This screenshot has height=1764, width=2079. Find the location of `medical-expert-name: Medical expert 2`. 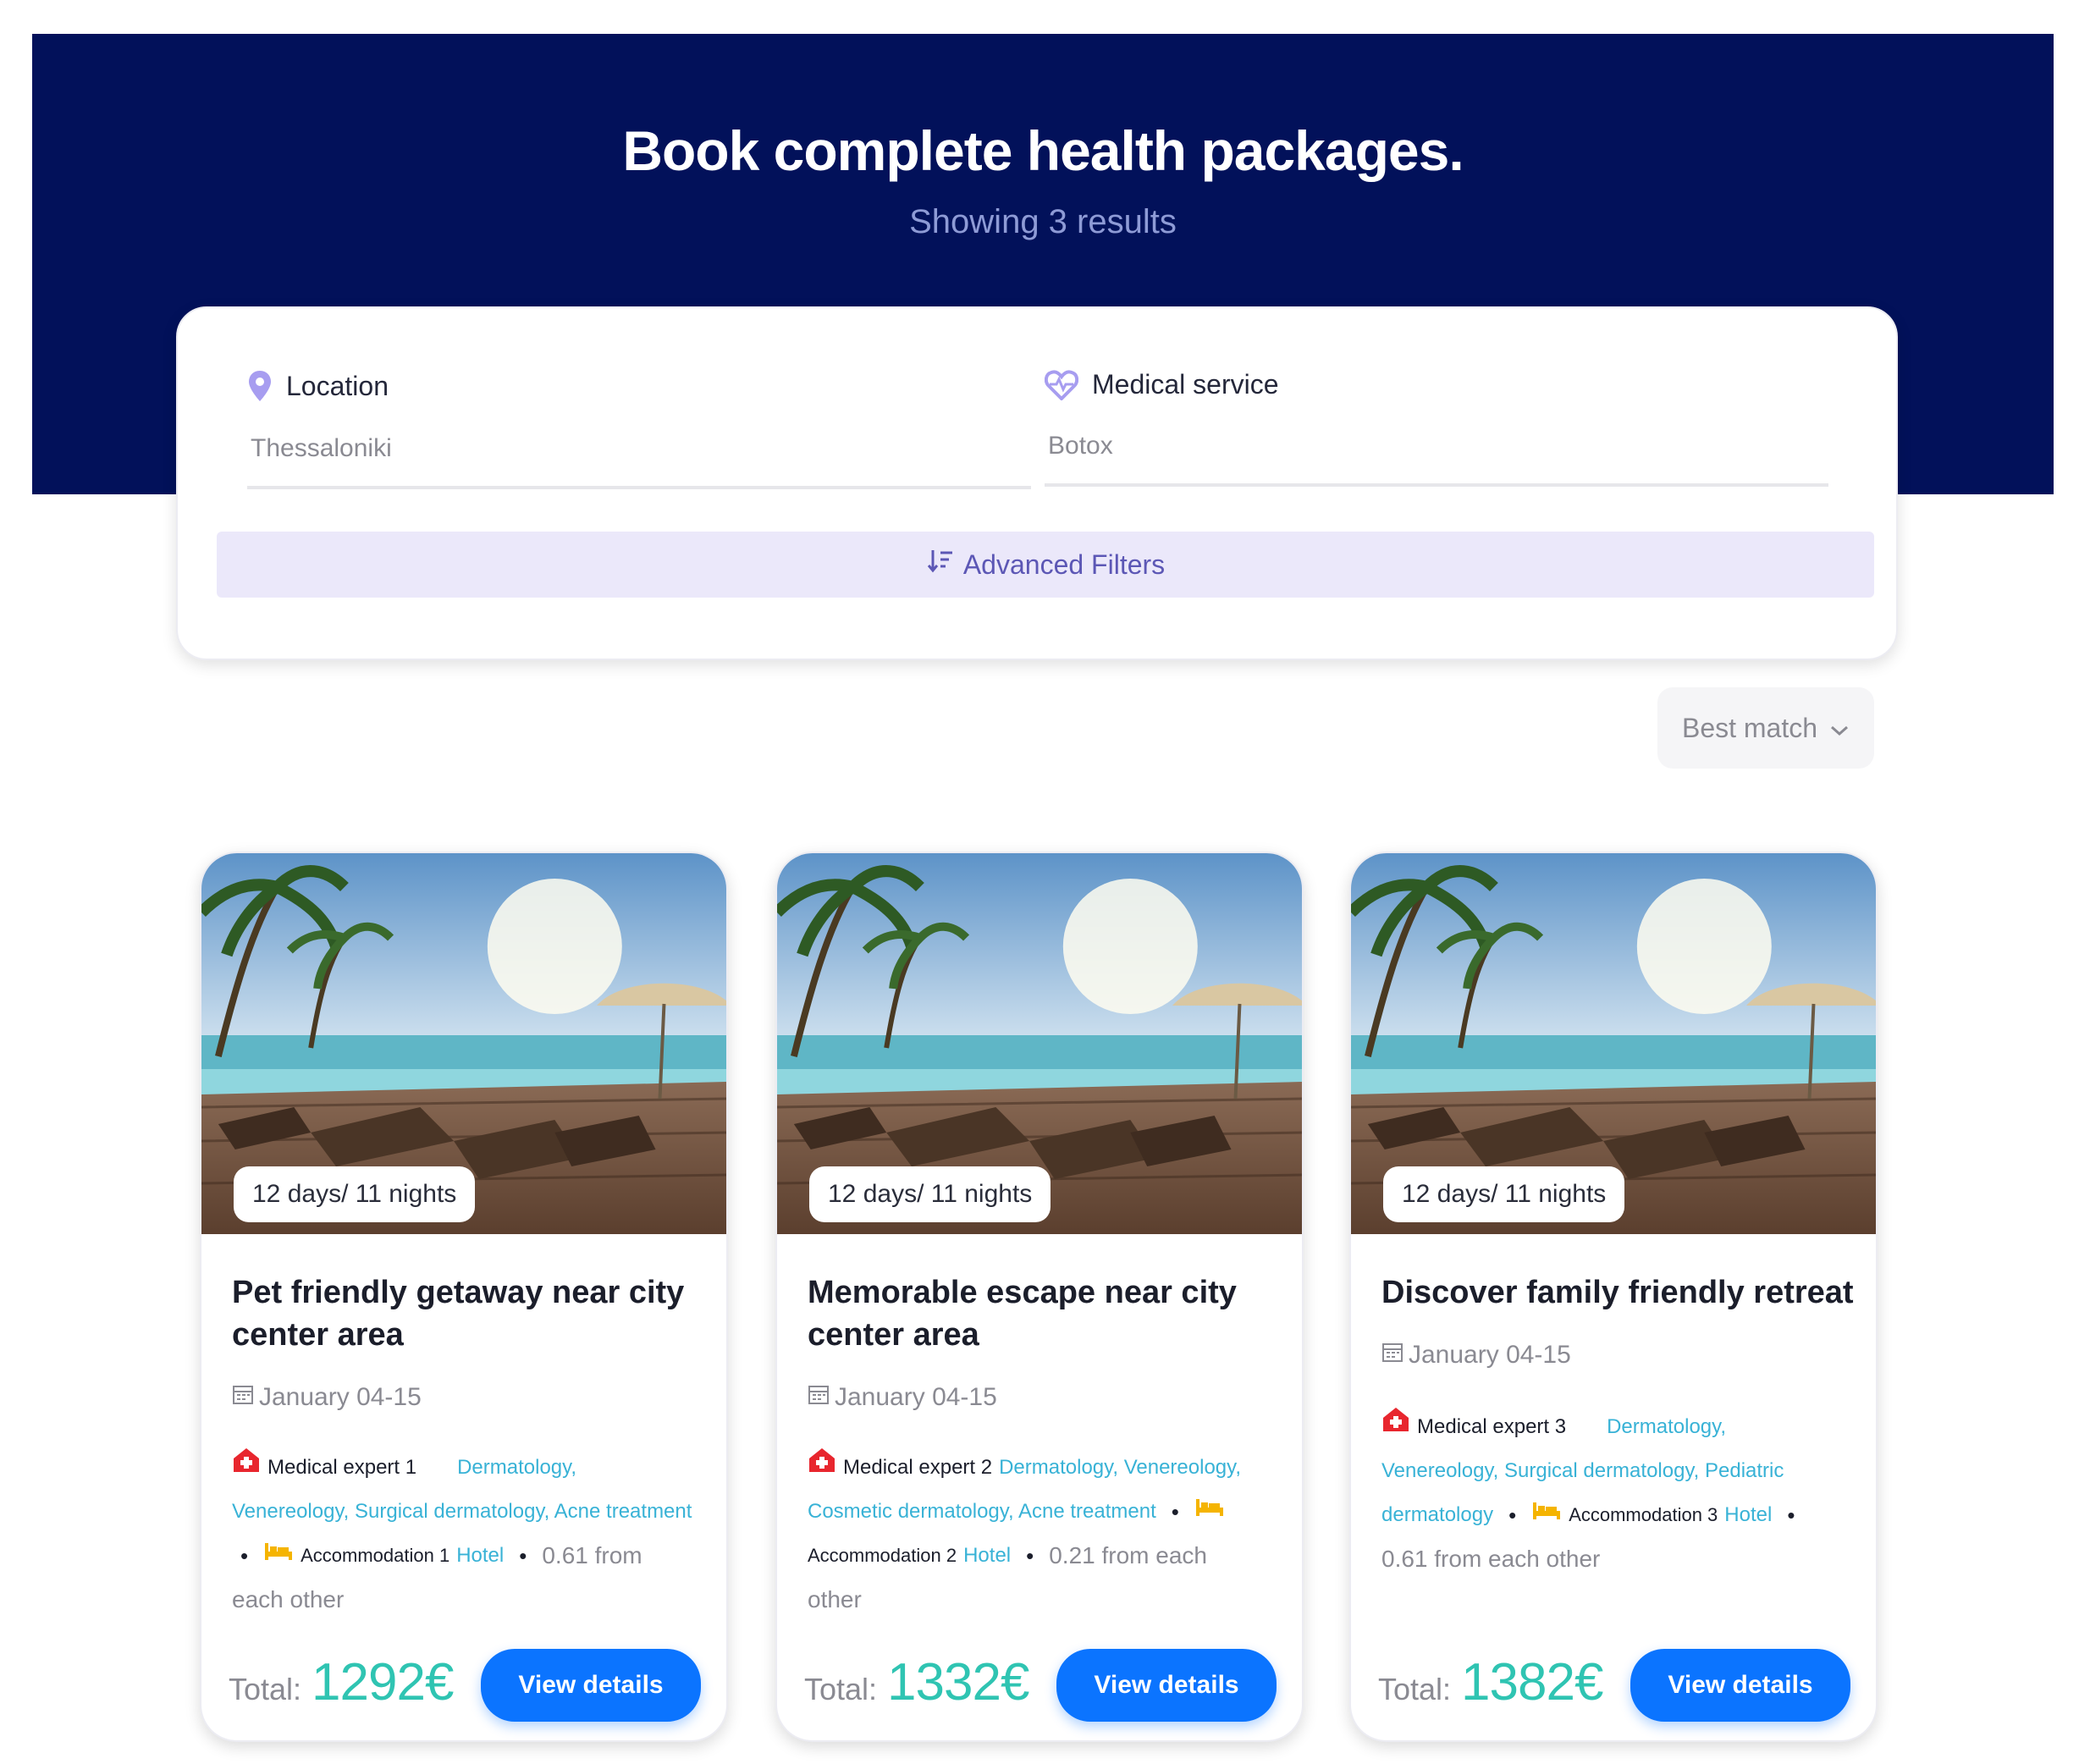

medical-expert-name: Medical expert 2 is located at coordinates (918, 1467).